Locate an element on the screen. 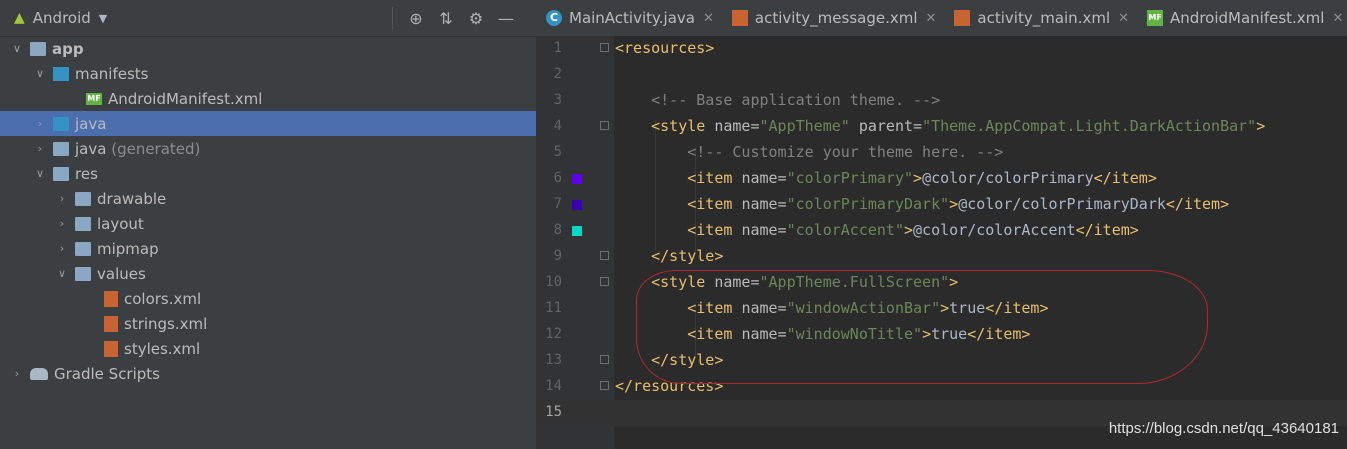  line-number: 5 is located at coordinates (557, 152).